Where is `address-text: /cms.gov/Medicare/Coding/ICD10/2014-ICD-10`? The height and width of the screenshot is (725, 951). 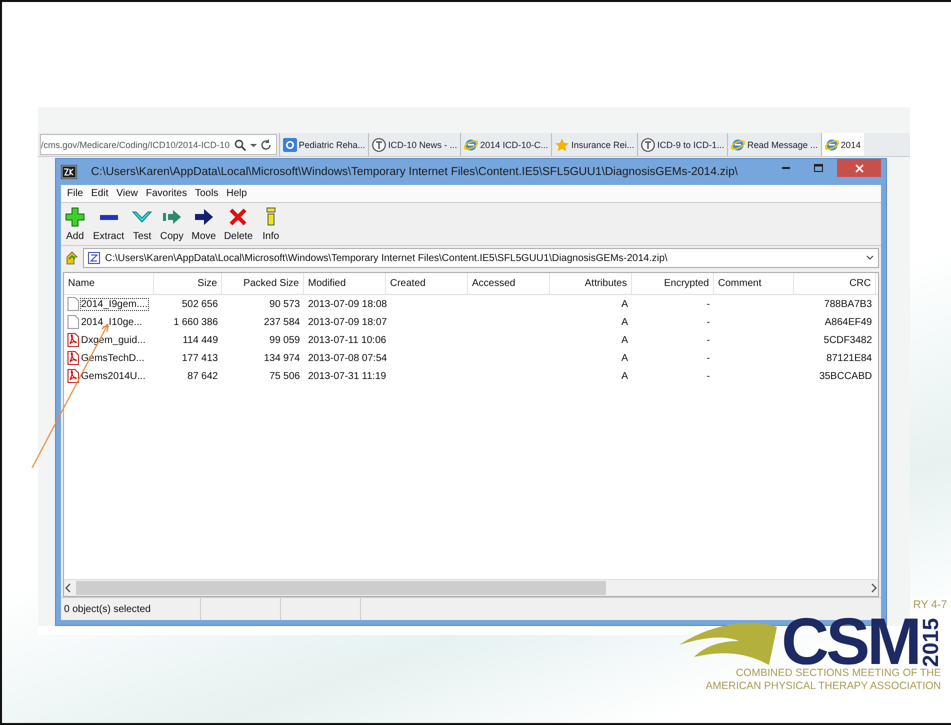 address-text: /cms.gov/Medicare/Coding/ICD10/2014-ICD-10 is located at coordinates (135, 145).